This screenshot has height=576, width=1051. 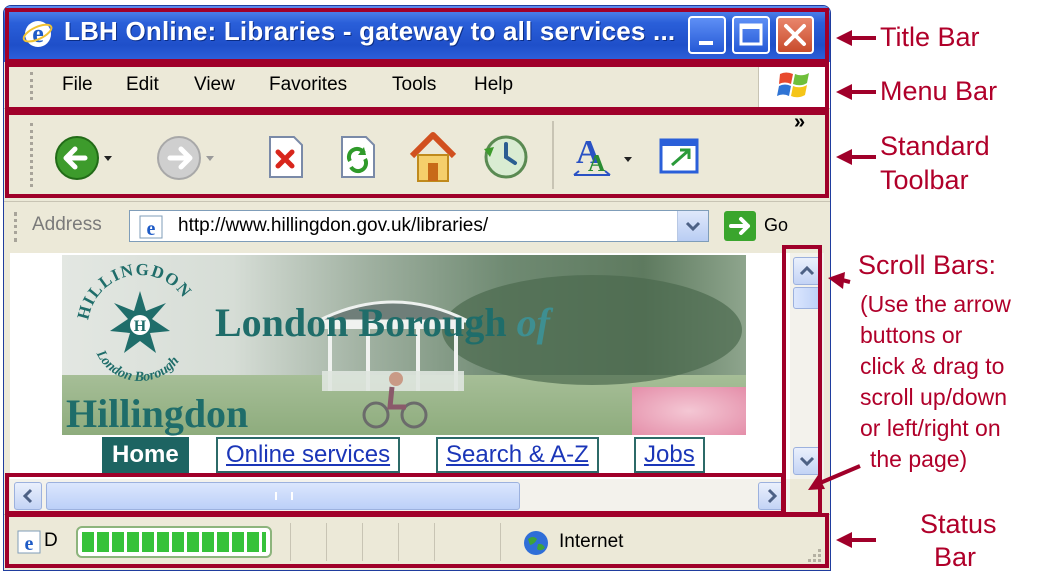 I want to click on annotation-scroll-note-5: or left/right on, so click(x=930, y=428).